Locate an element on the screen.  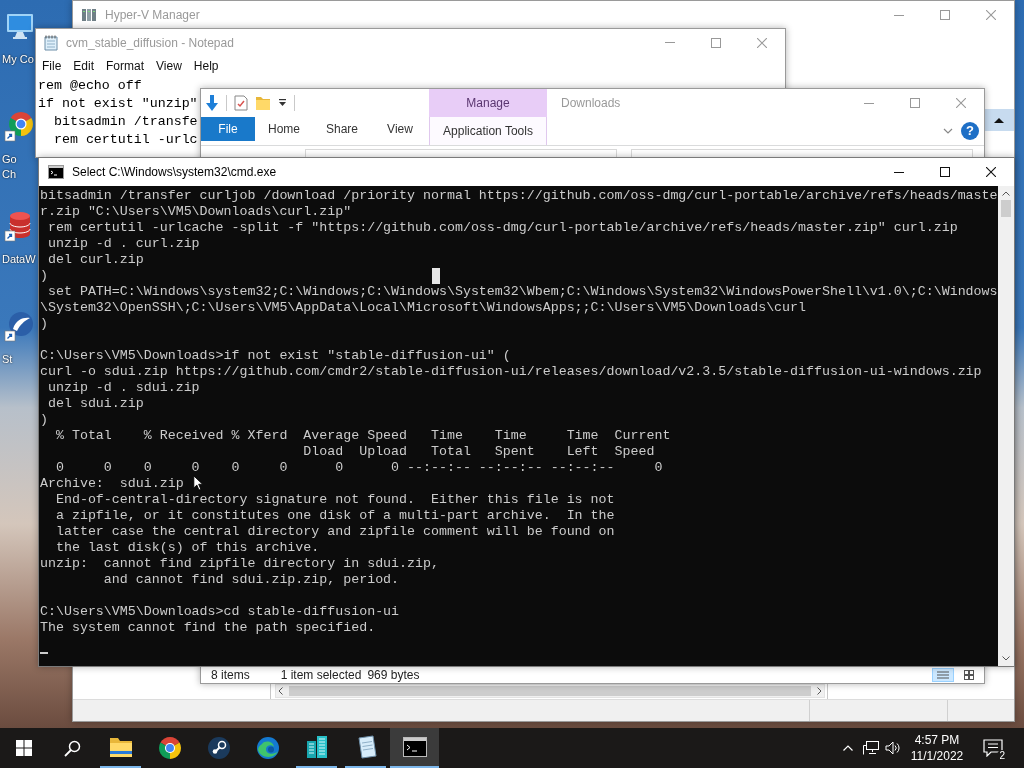
console-line: a zipfile, or it constitutes one disk of a multi-part archive. In the is located at coordinates (334, 516).